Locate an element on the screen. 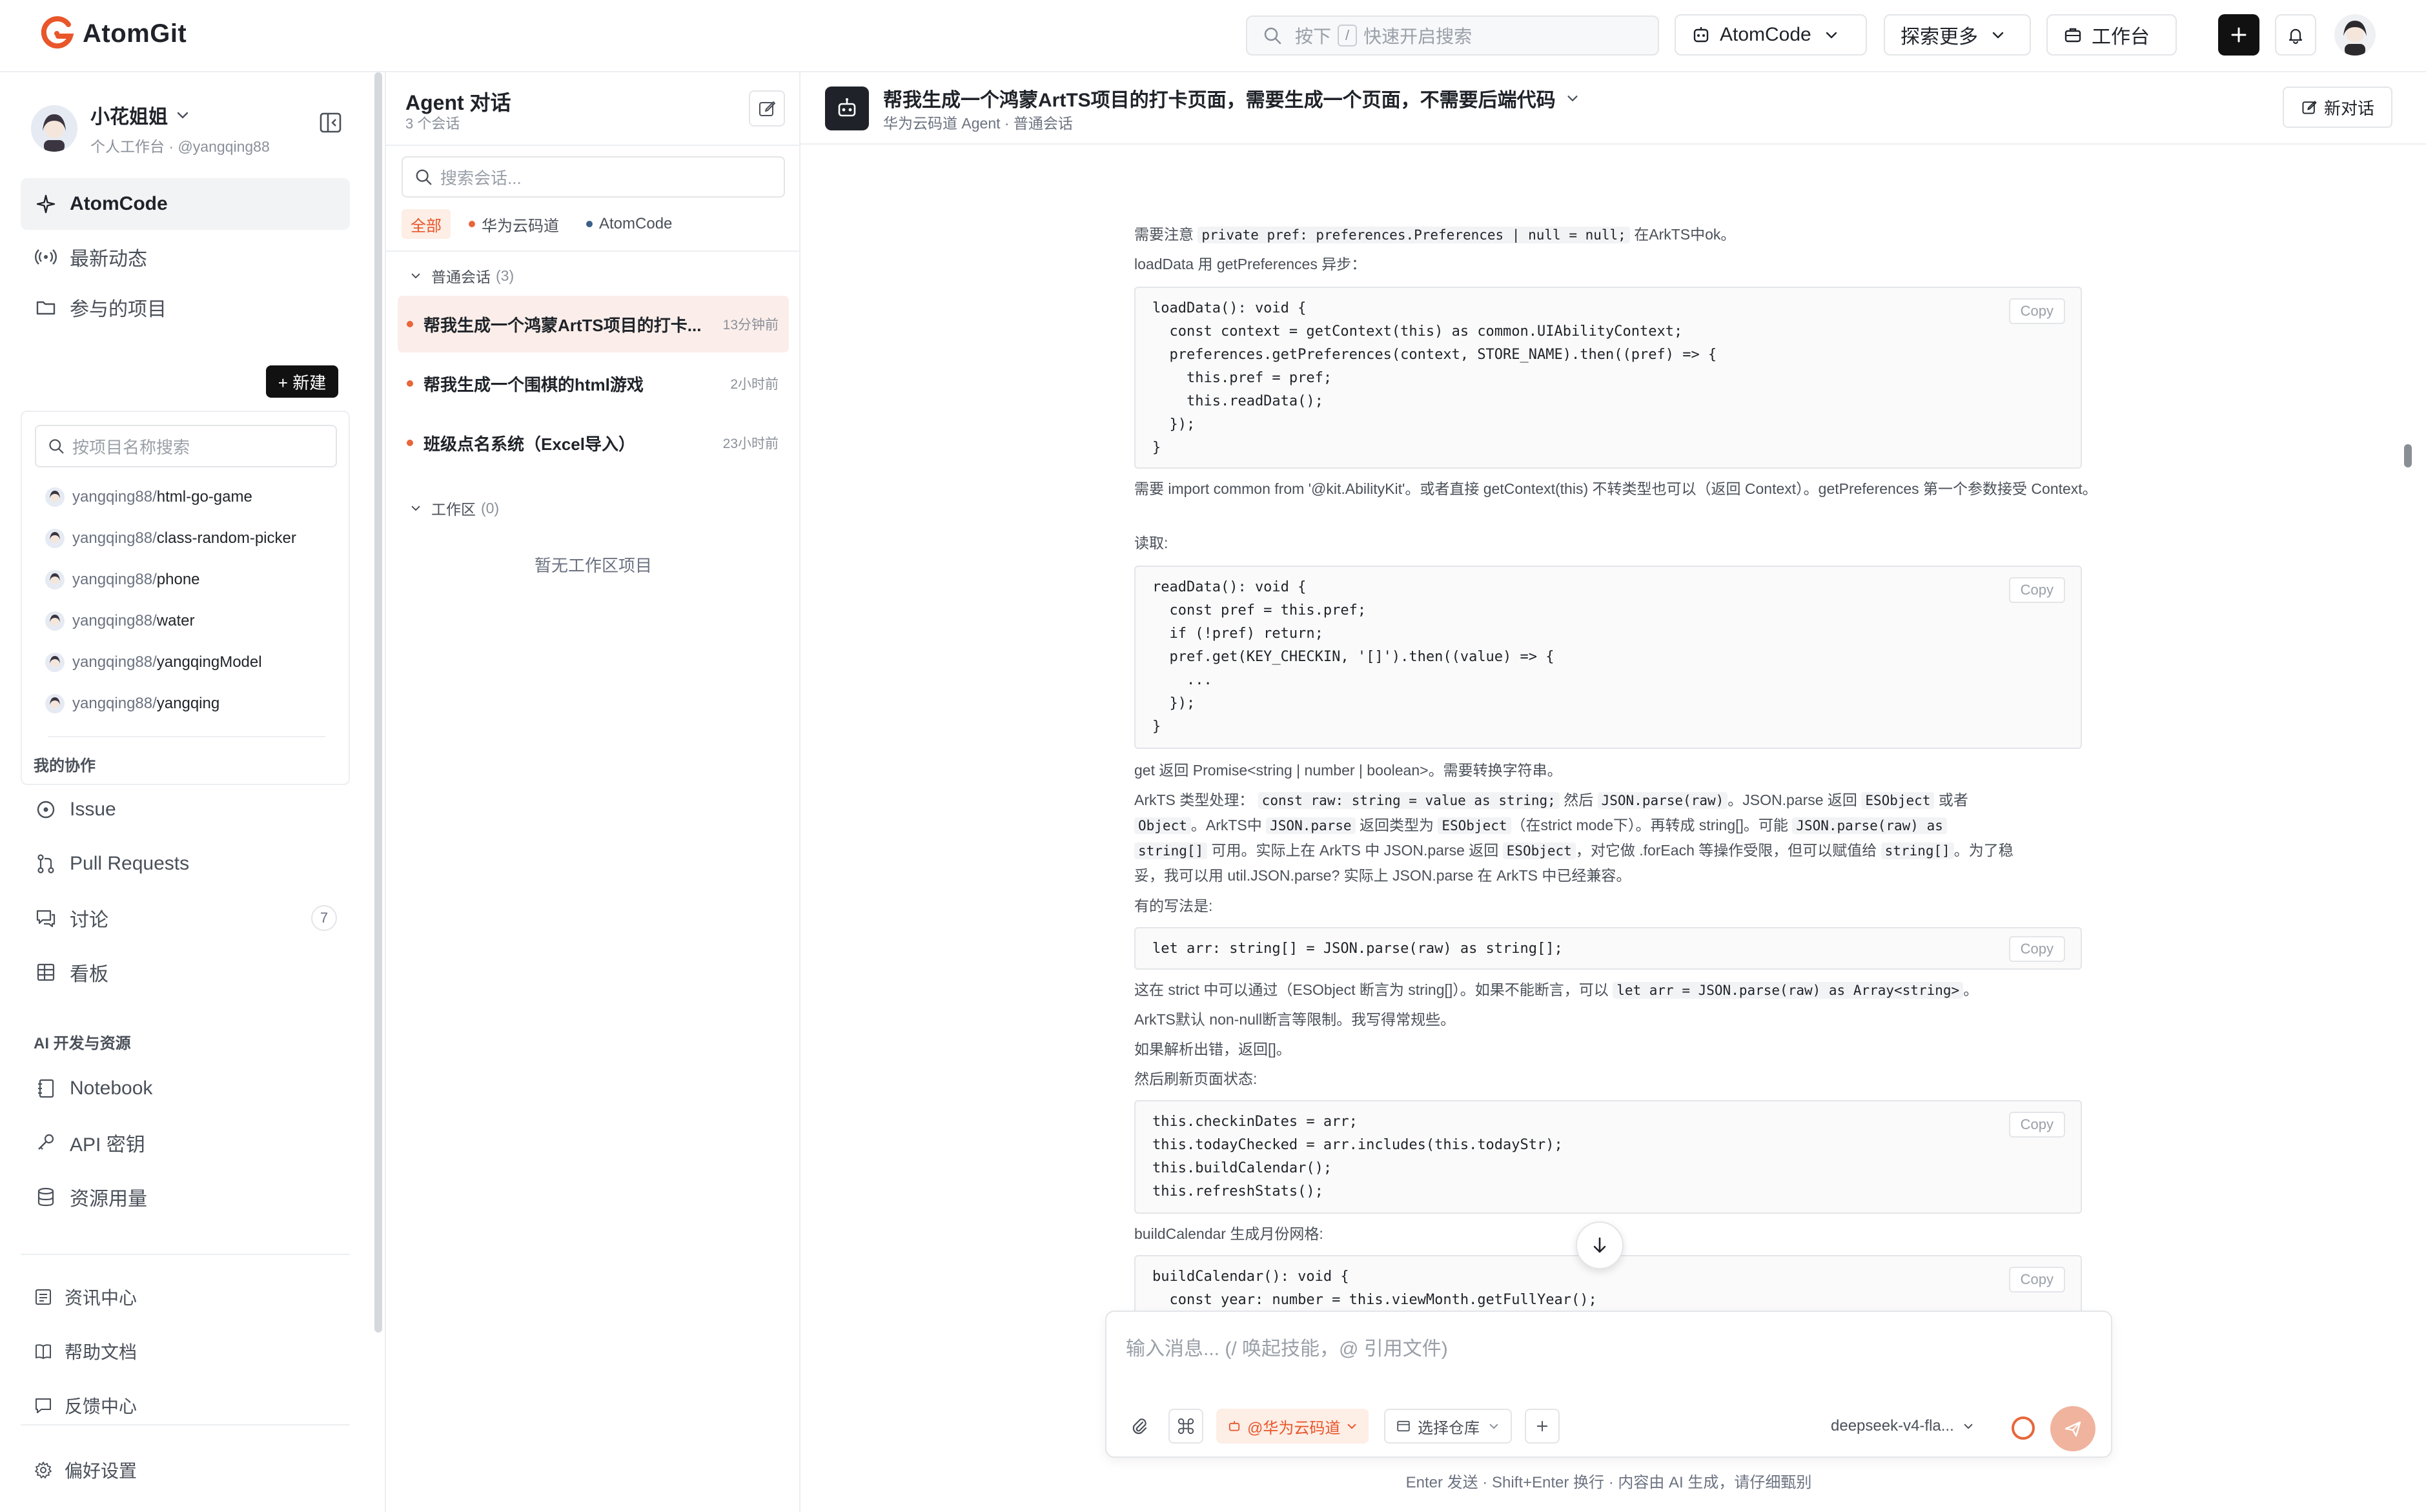  notifications-button is located at coordinates (2295, 35).